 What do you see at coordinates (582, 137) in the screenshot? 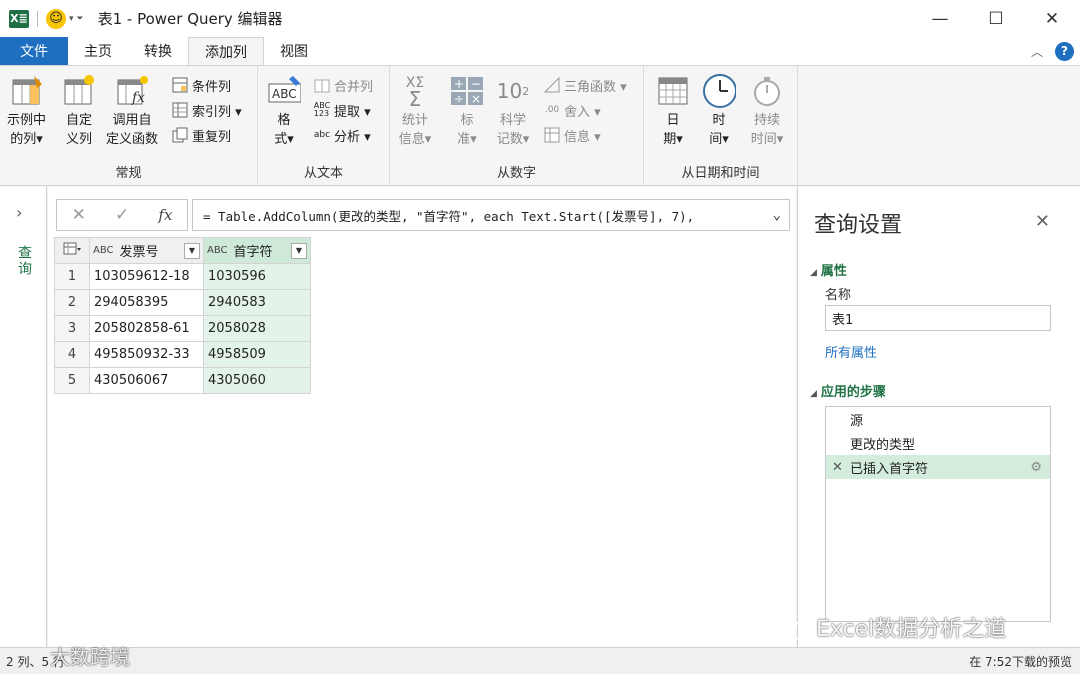
I see `information-label: 信息 ▾` at bounding box center [582, 137].